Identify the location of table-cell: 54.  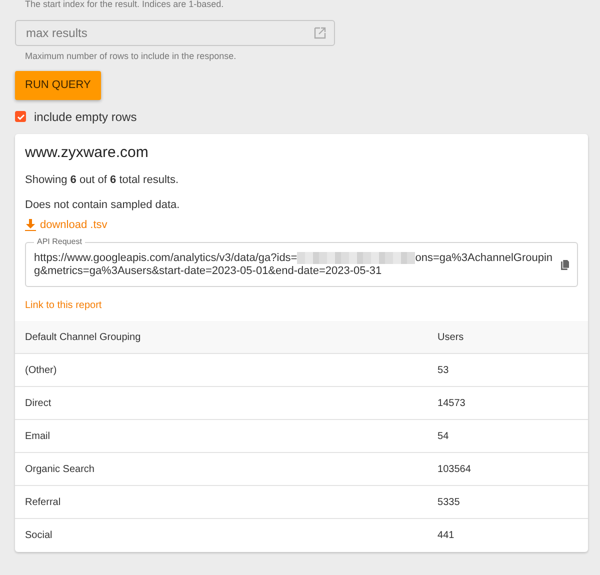
(508, 436).